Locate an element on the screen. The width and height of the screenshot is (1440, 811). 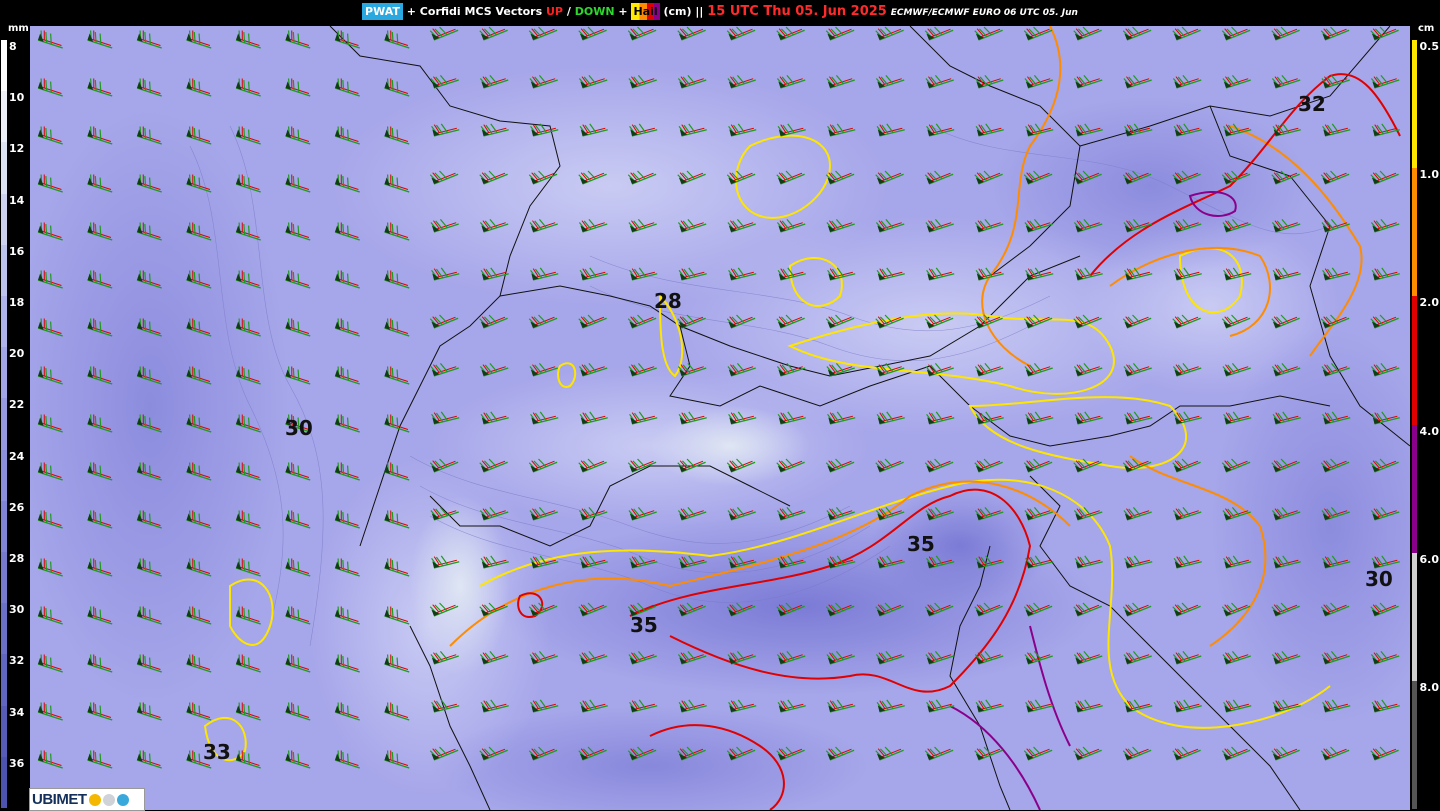
hail-label: Hail is located at coordinates (645, 11).